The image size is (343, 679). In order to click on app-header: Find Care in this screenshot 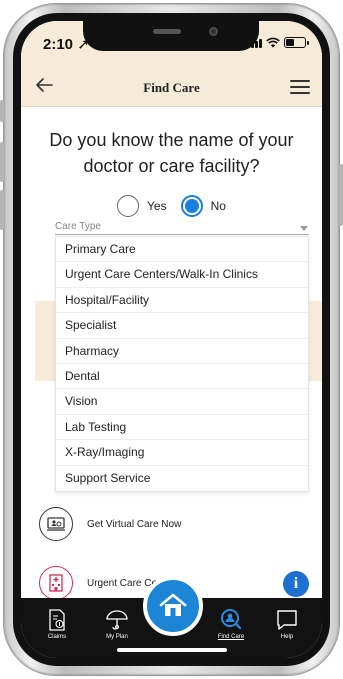, I will do `click(171, 87)`.